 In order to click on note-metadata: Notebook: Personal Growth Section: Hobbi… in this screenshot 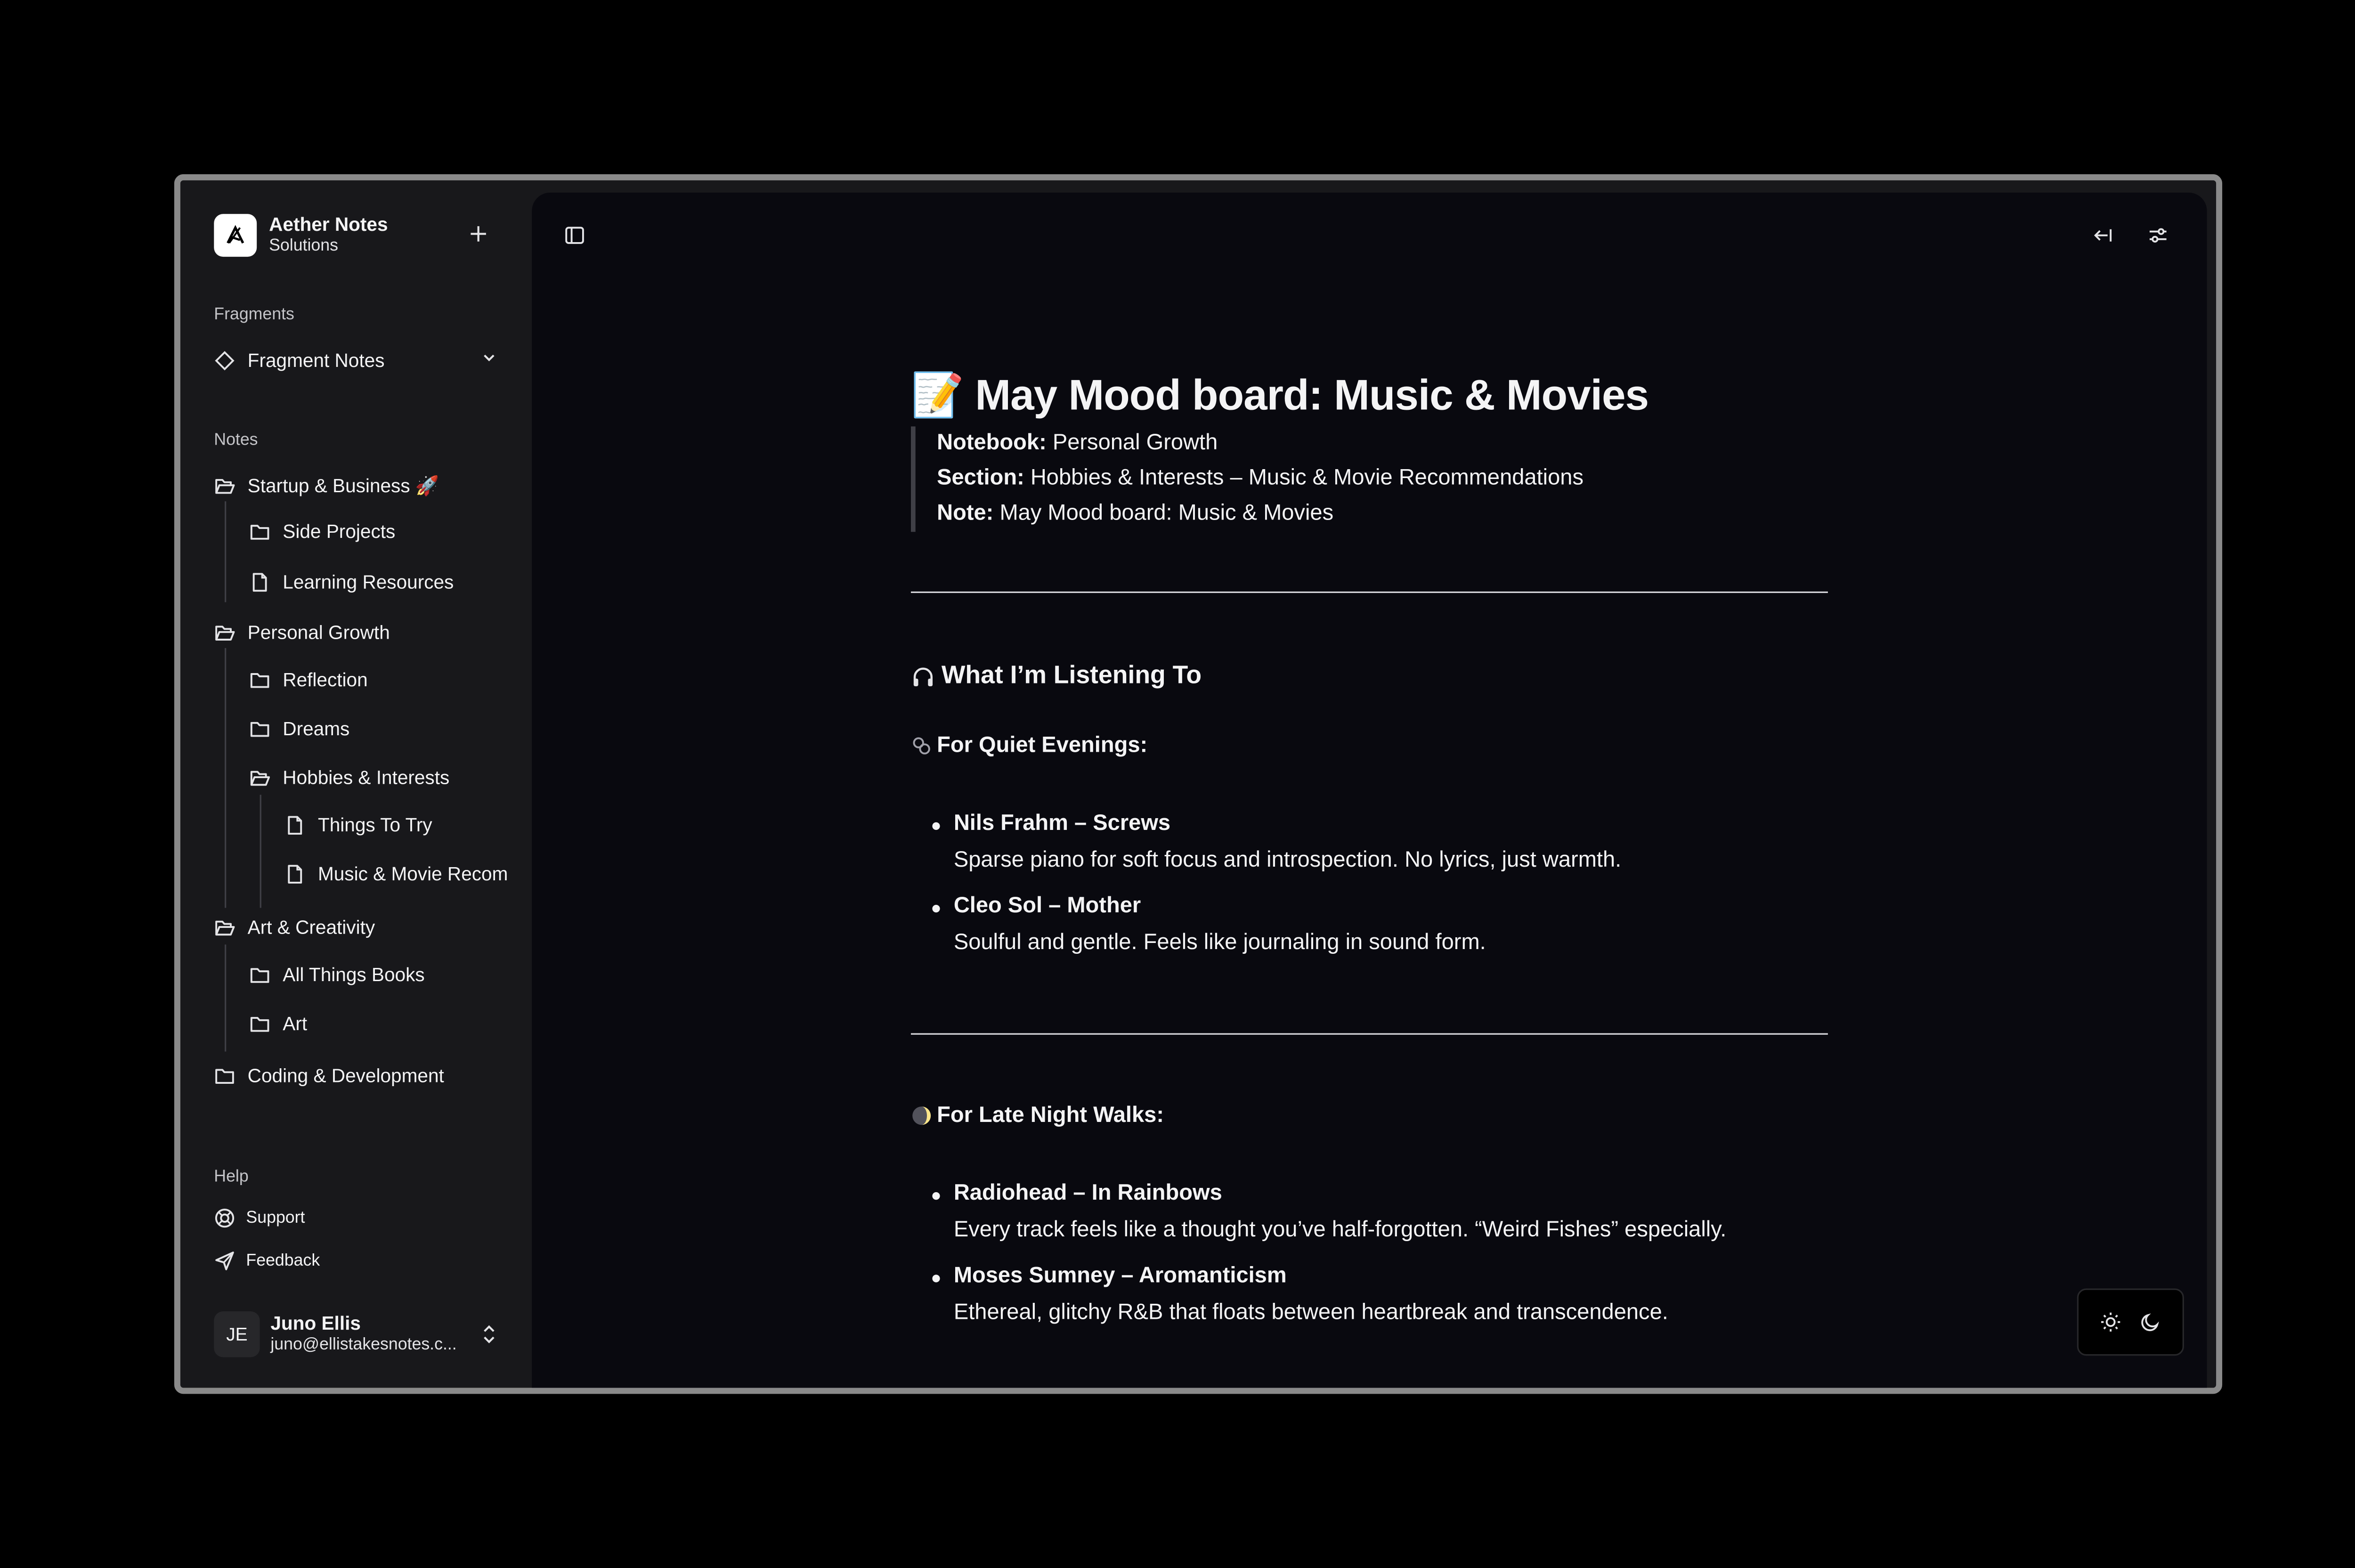, I will do `click(1369, 479)`.